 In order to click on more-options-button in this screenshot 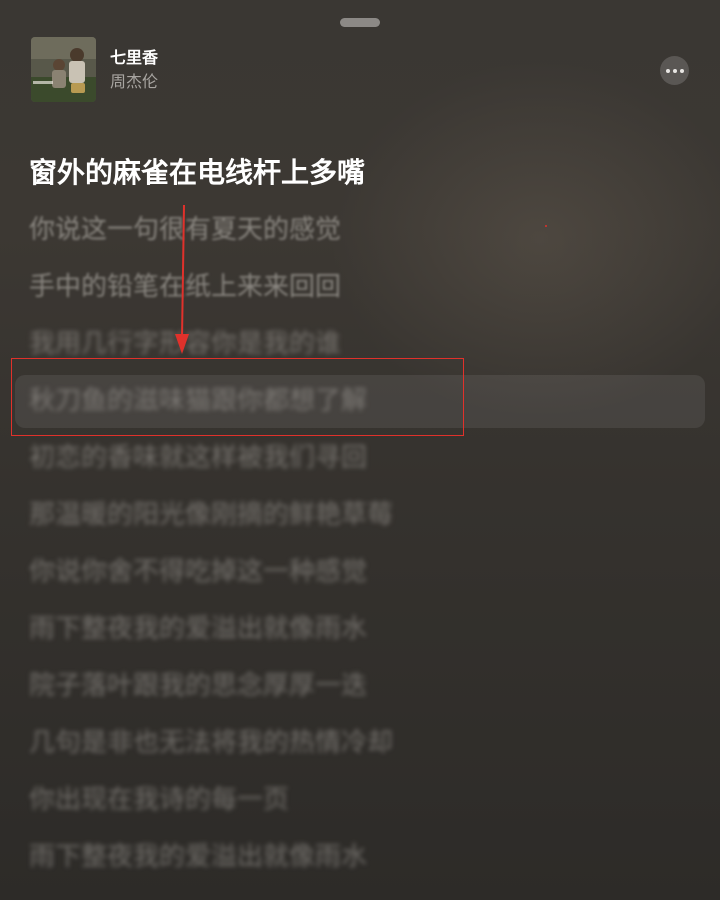, I will do `click(674, 70)`.